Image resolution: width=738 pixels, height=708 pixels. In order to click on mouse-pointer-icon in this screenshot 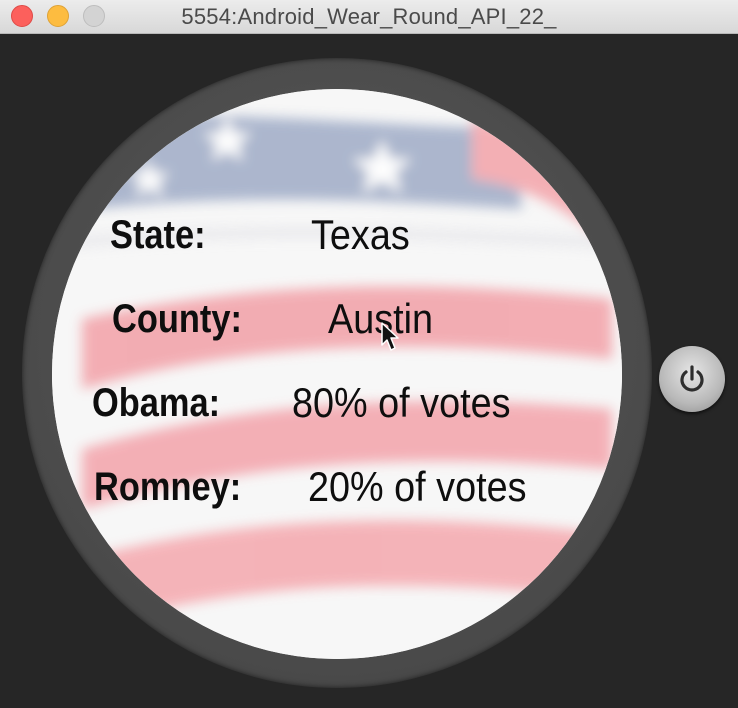, I will do `click(390, 336)`.